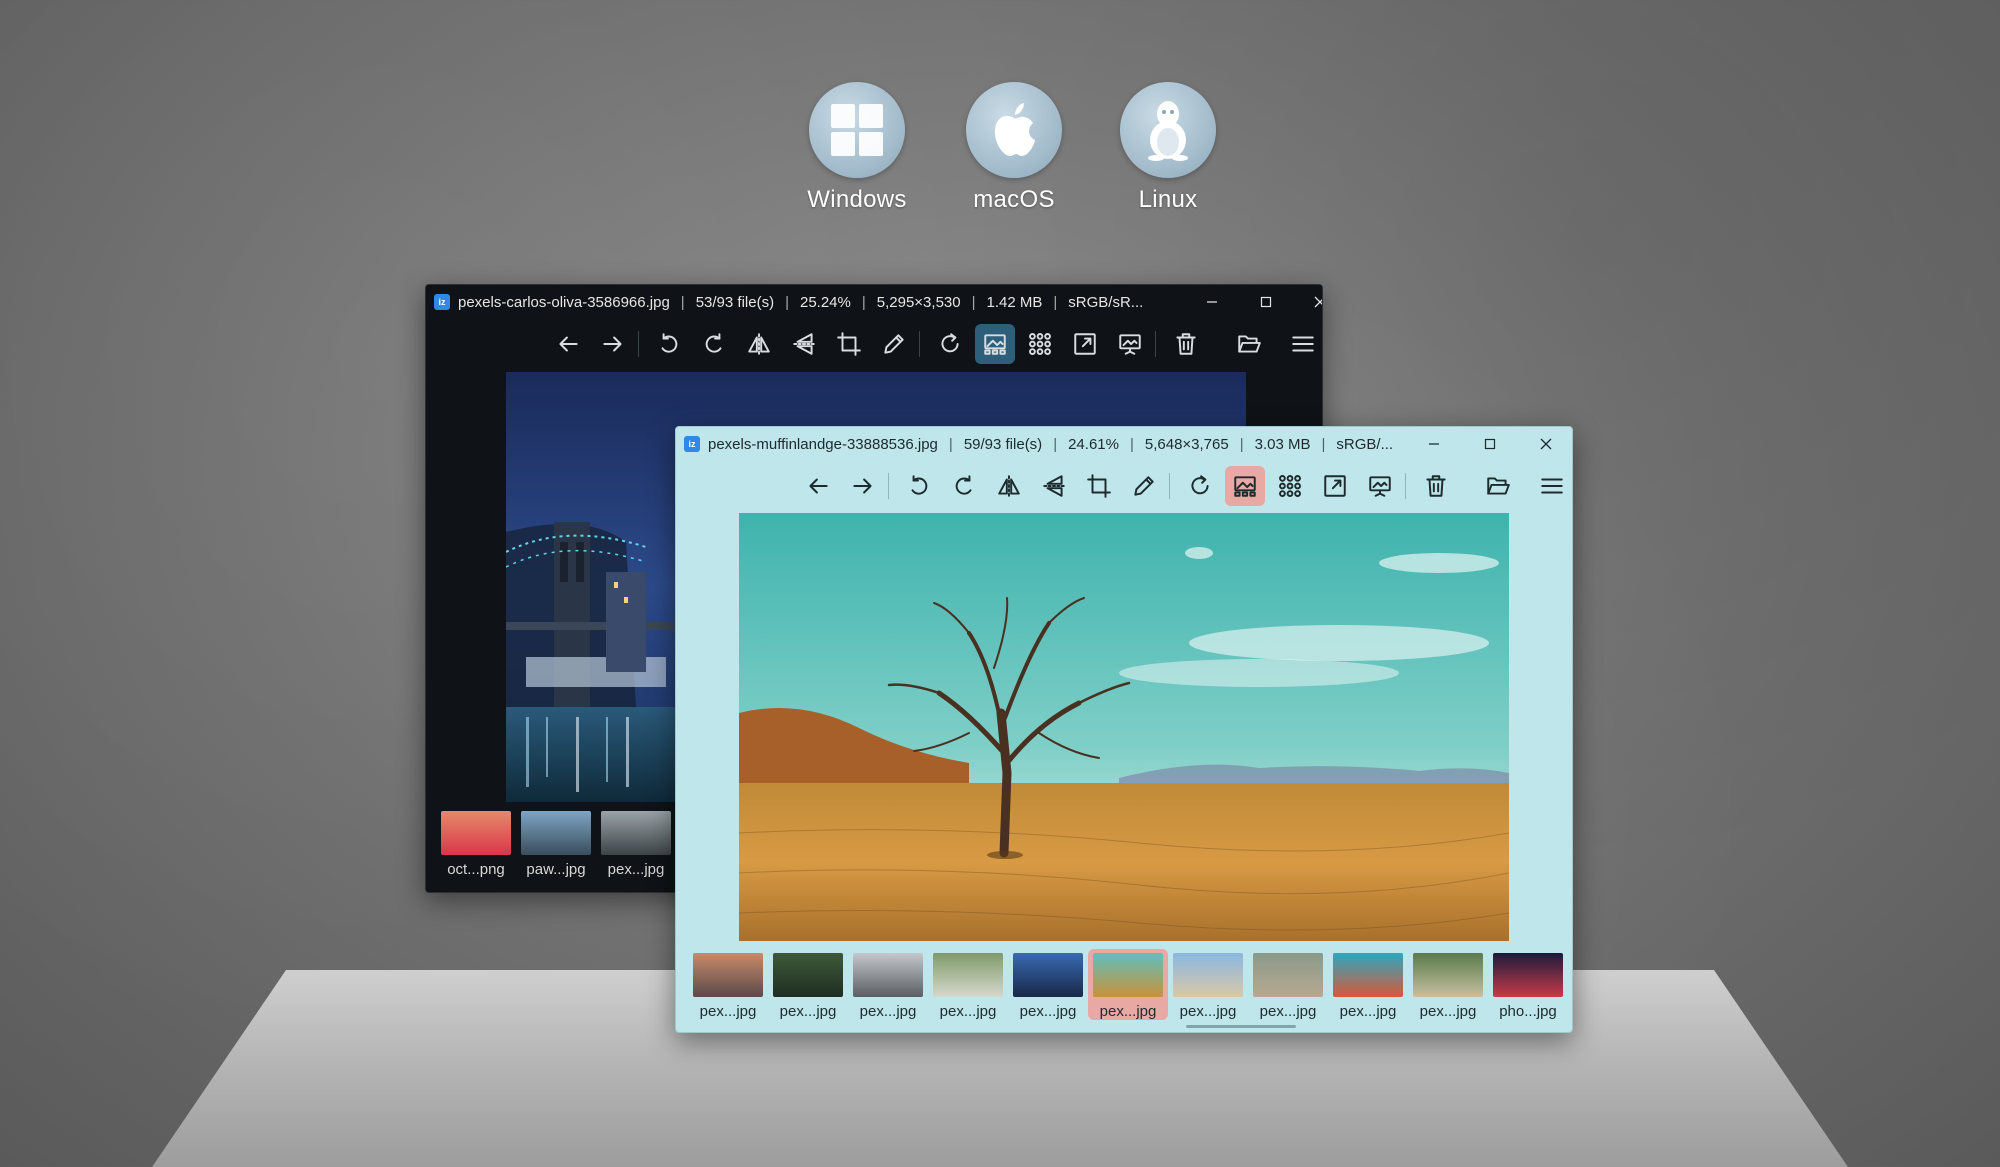 The height and width of the screenshot is (1167, 2000). I want to click on slideshow-icon, so click(1130, 344).